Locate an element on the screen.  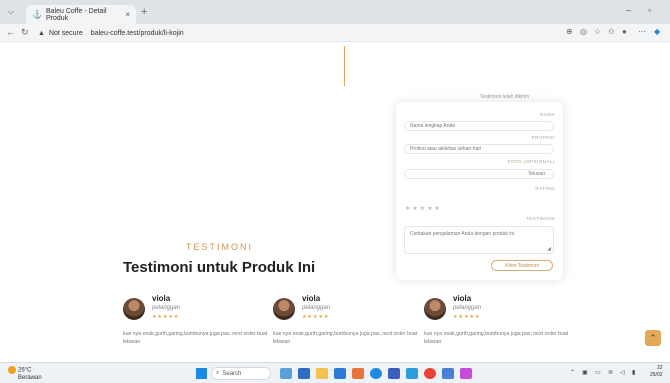
windows-start-icon is located at coordinates (201, 373).